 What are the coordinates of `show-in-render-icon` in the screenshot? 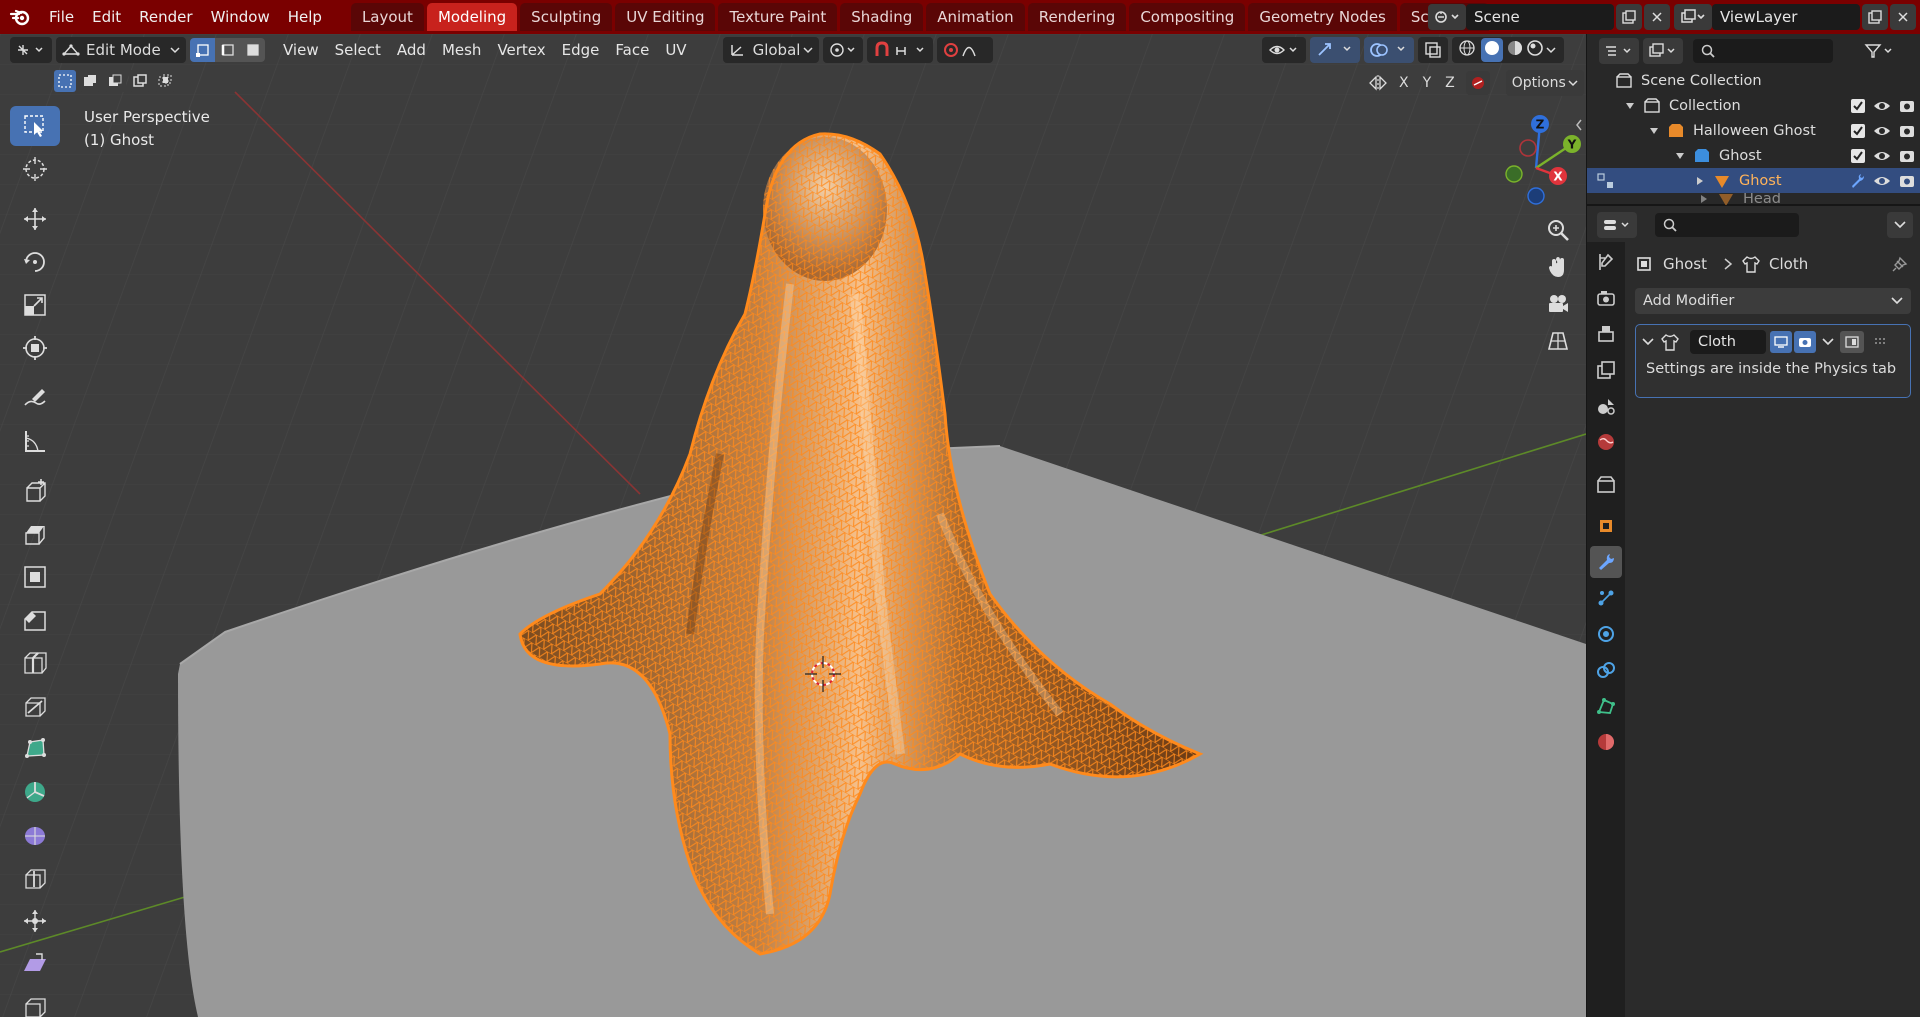 It's located at (1805, 342).